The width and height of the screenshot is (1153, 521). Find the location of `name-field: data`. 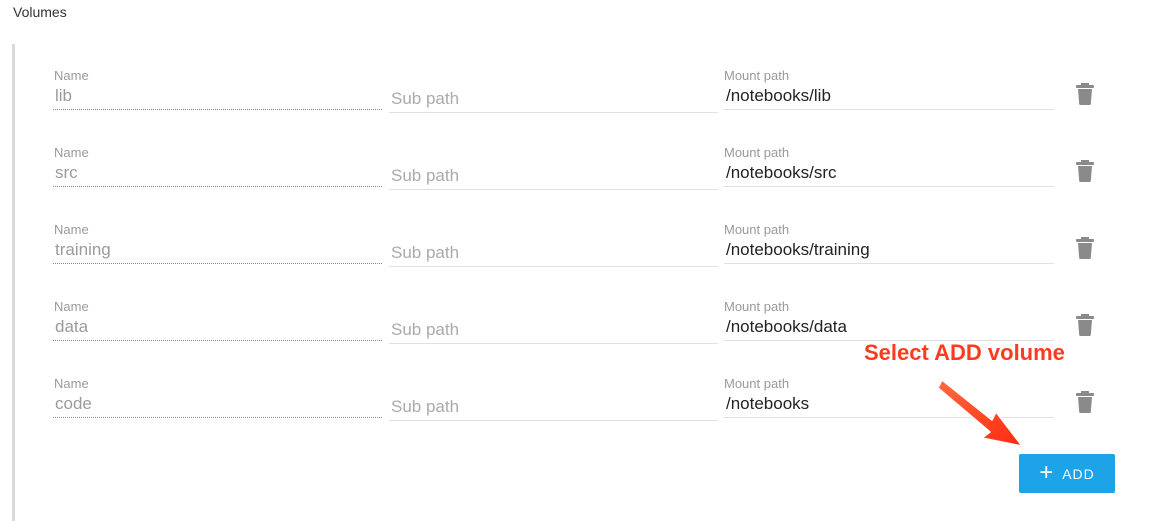

name-field: data is located at coordinates (217, 326).